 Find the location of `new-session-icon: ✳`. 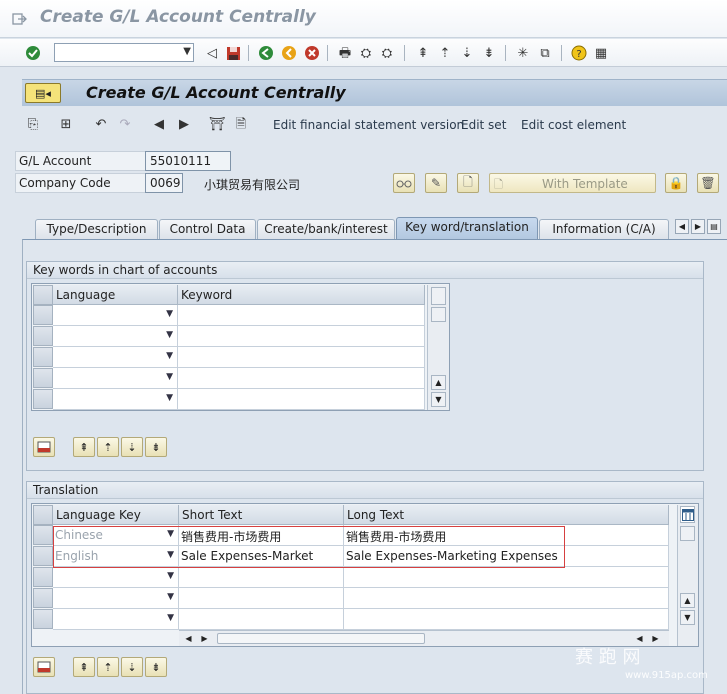

new-session-icon: ✳ is located at coordinates (523, 53).